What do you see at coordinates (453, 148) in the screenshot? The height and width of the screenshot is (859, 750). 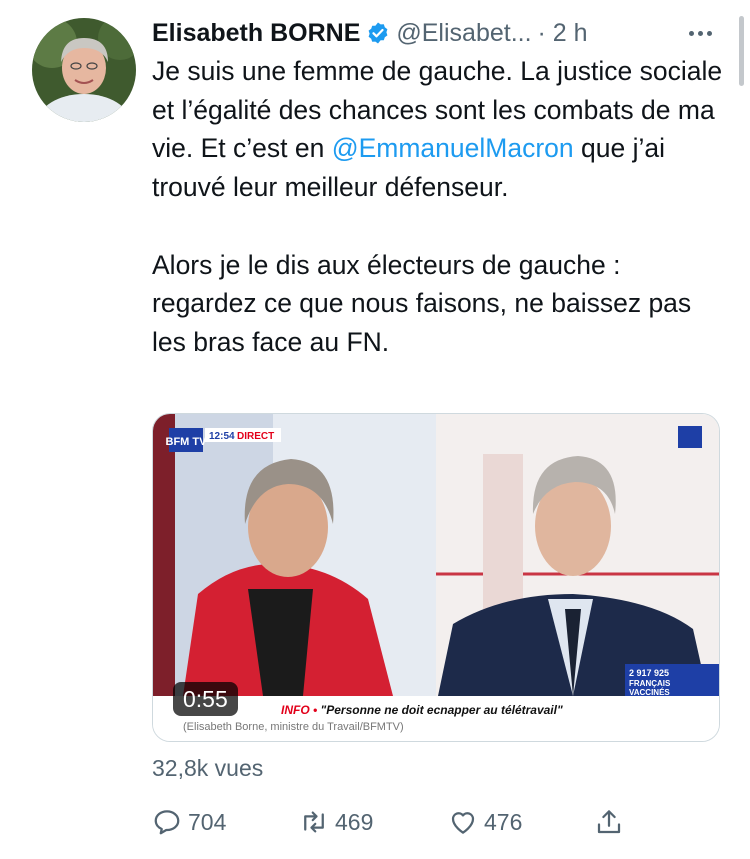 I see `mention-link: @EmmanuelMacron` at bounding box center [453, 148].